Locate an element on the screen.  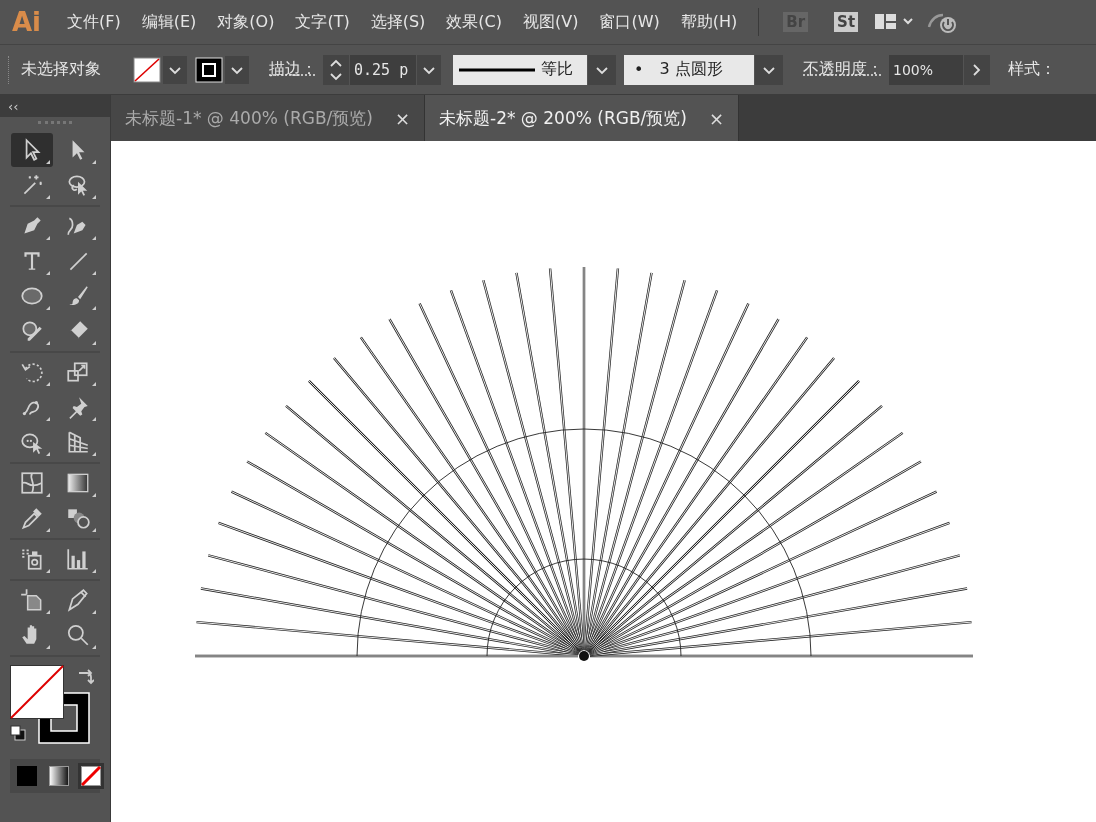
opacity-label: 不透明度： is located at coordinates (843, 69).